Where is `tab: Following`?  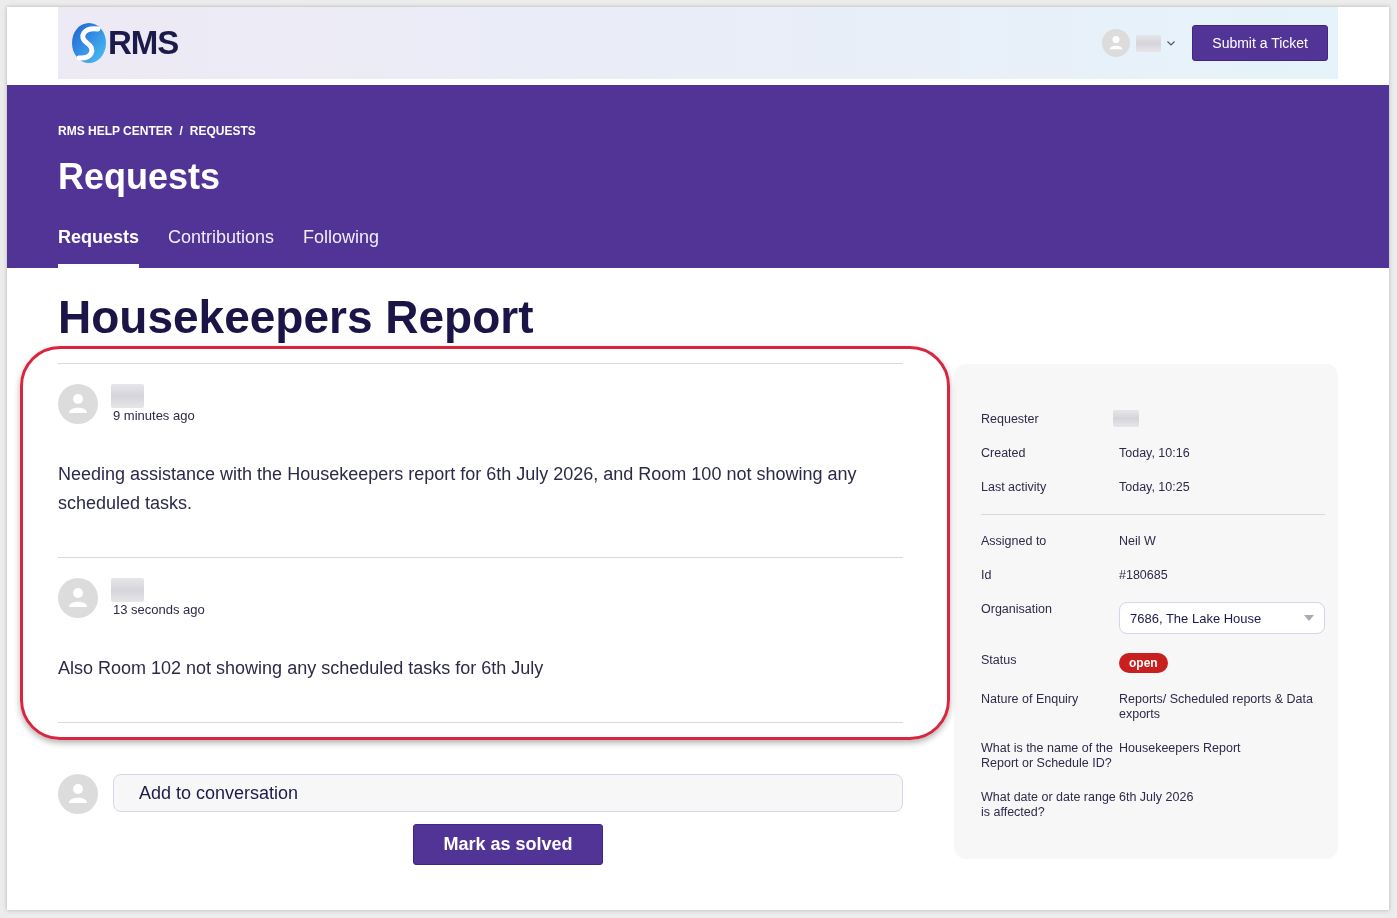
tab: Following is located at coordinates (341, 244).